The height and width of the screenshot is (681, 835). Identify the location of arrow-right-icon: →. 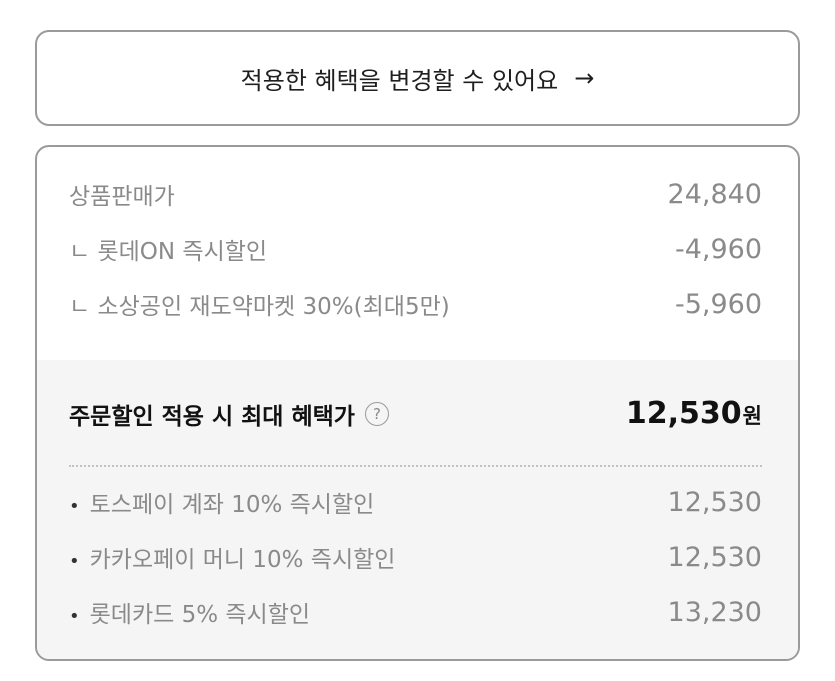
(584, 78).